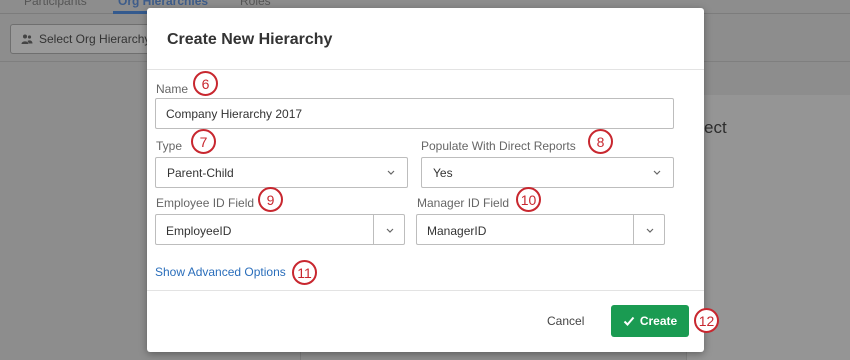  I want to click on employee-id-value: EmployeeID, so click(199, 231).